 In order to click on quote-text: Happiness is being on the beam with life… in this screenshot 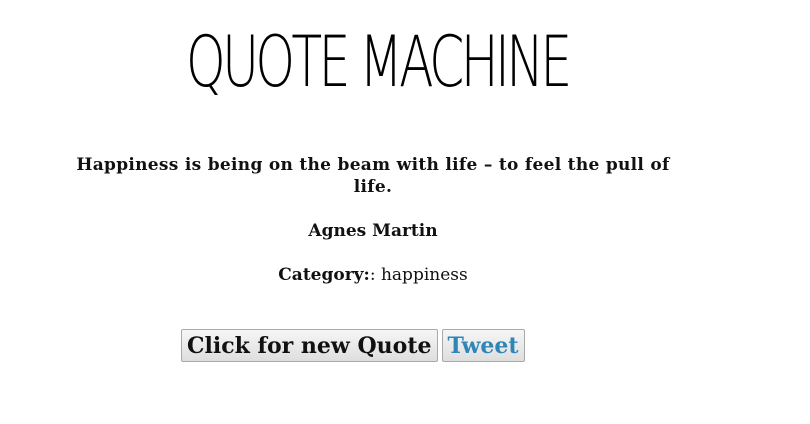, I will do `click(373, 176)`.